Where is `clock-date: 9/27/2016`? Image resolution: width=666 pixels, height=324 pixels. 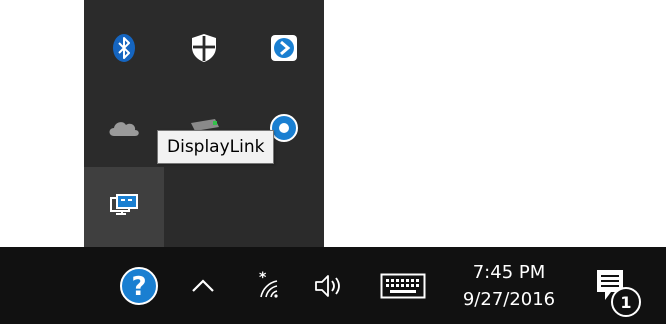
clock-date: 9/27/2016 is located at coordinates (509, 299).